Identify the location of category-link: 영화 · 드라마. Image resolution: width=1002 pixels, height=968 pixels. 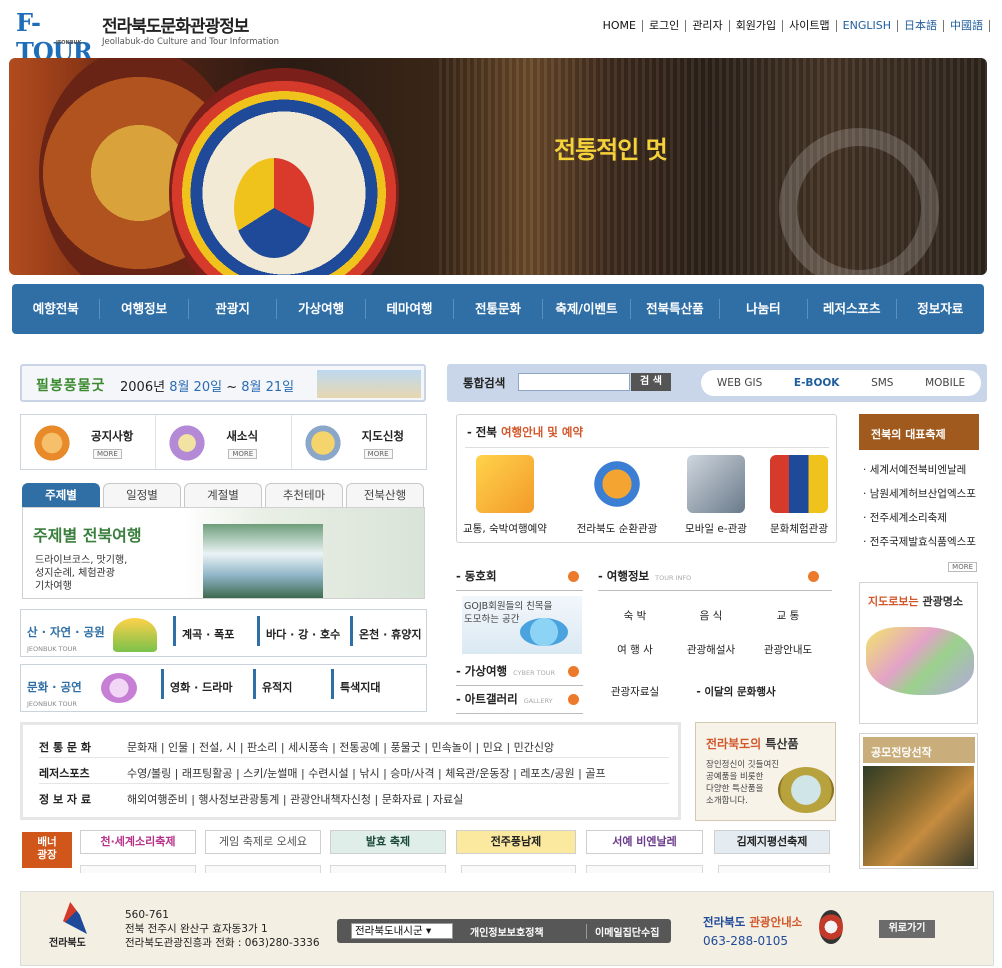
(196, 684).